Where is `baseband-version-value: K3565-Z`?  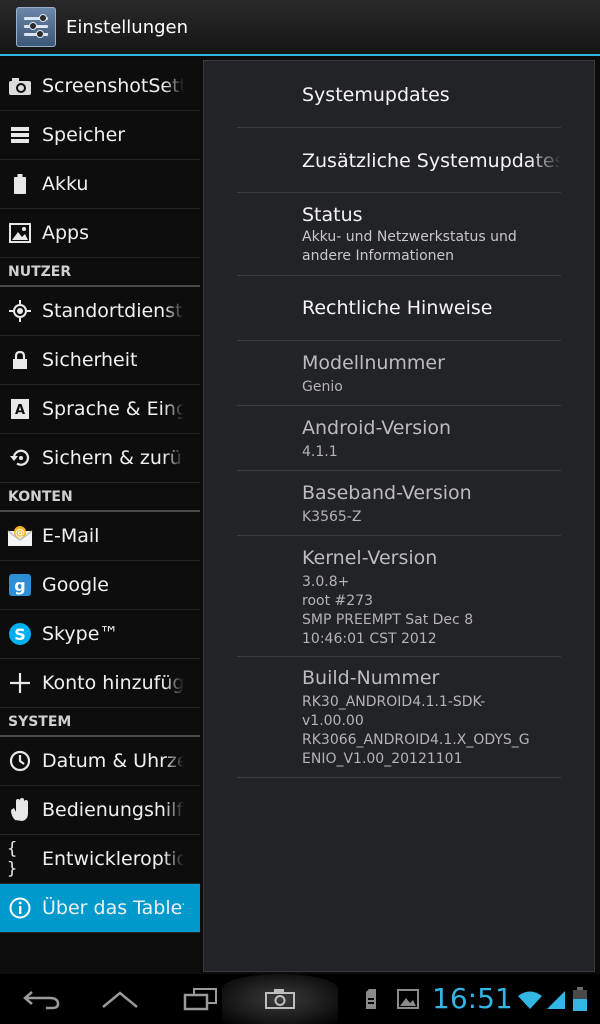 baseband-version-value: K3565-Z is located at coordinates (332, 517).